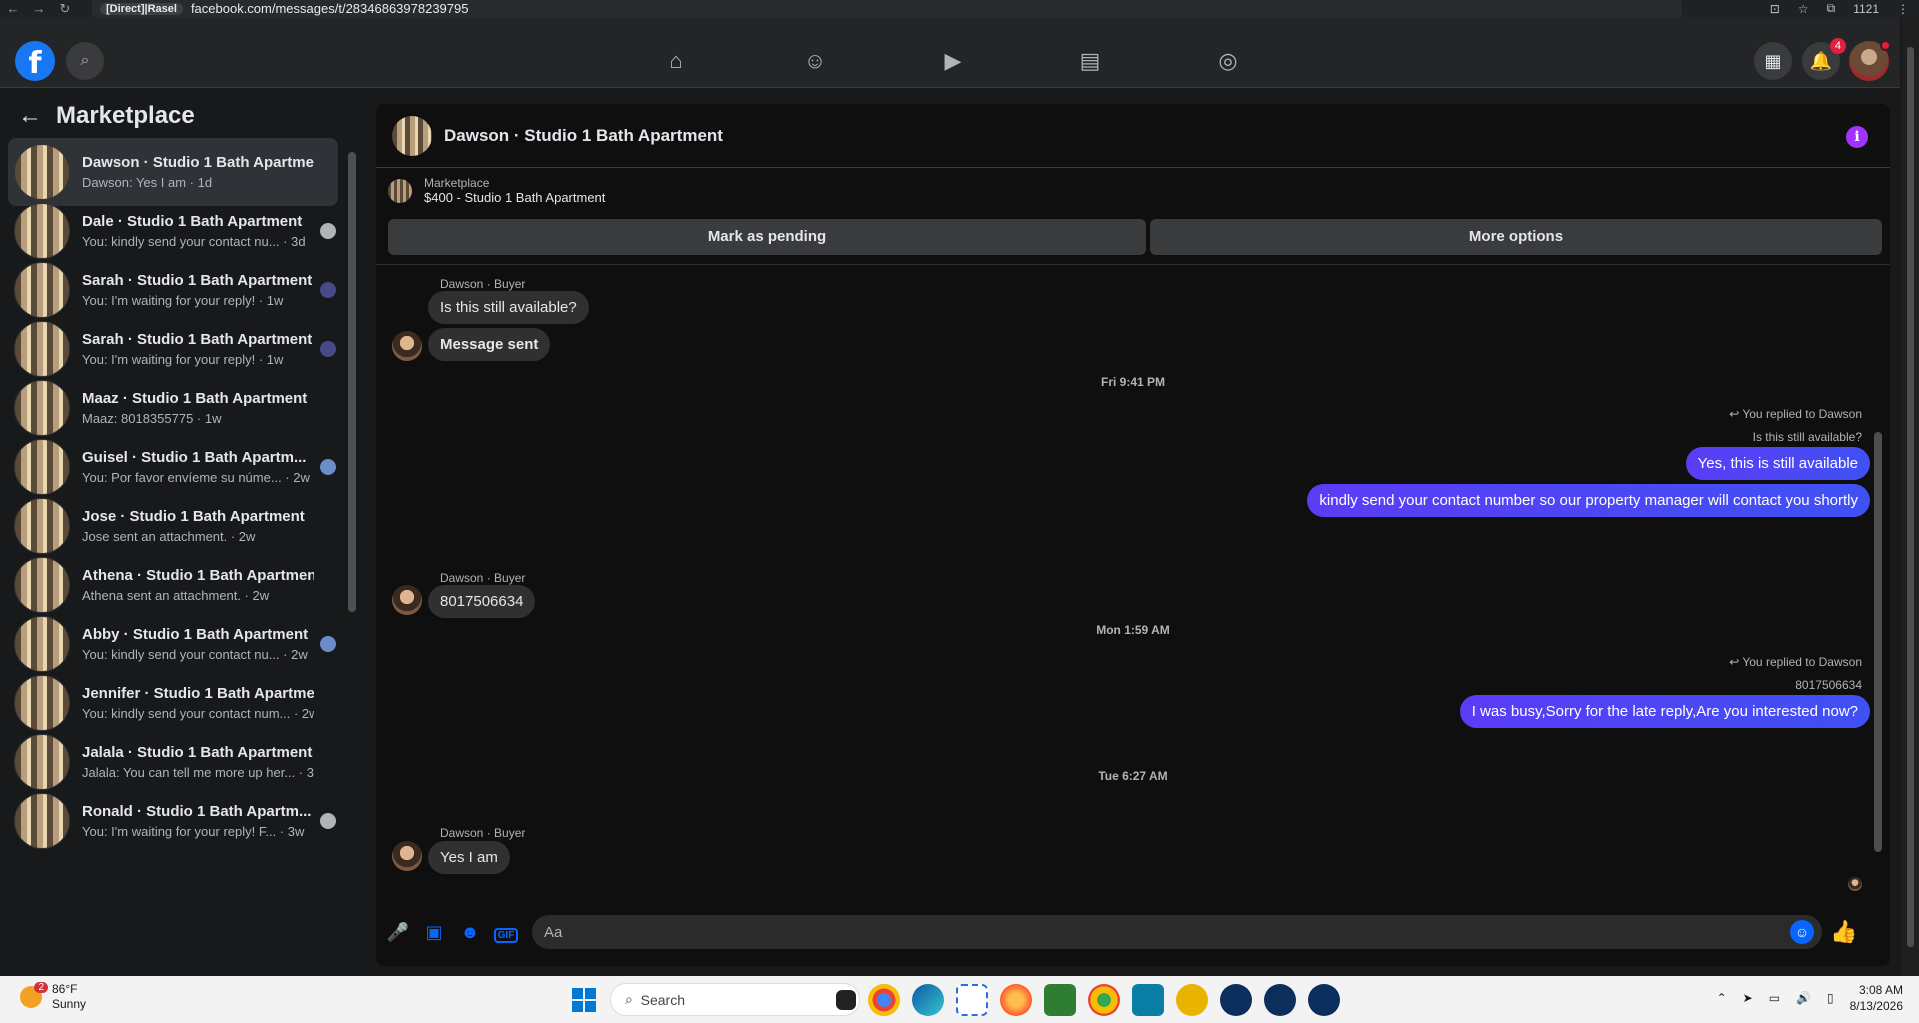 The image size is (1919, 1023). I want to click on menu-icon: ⋮, so click(1903, 9).